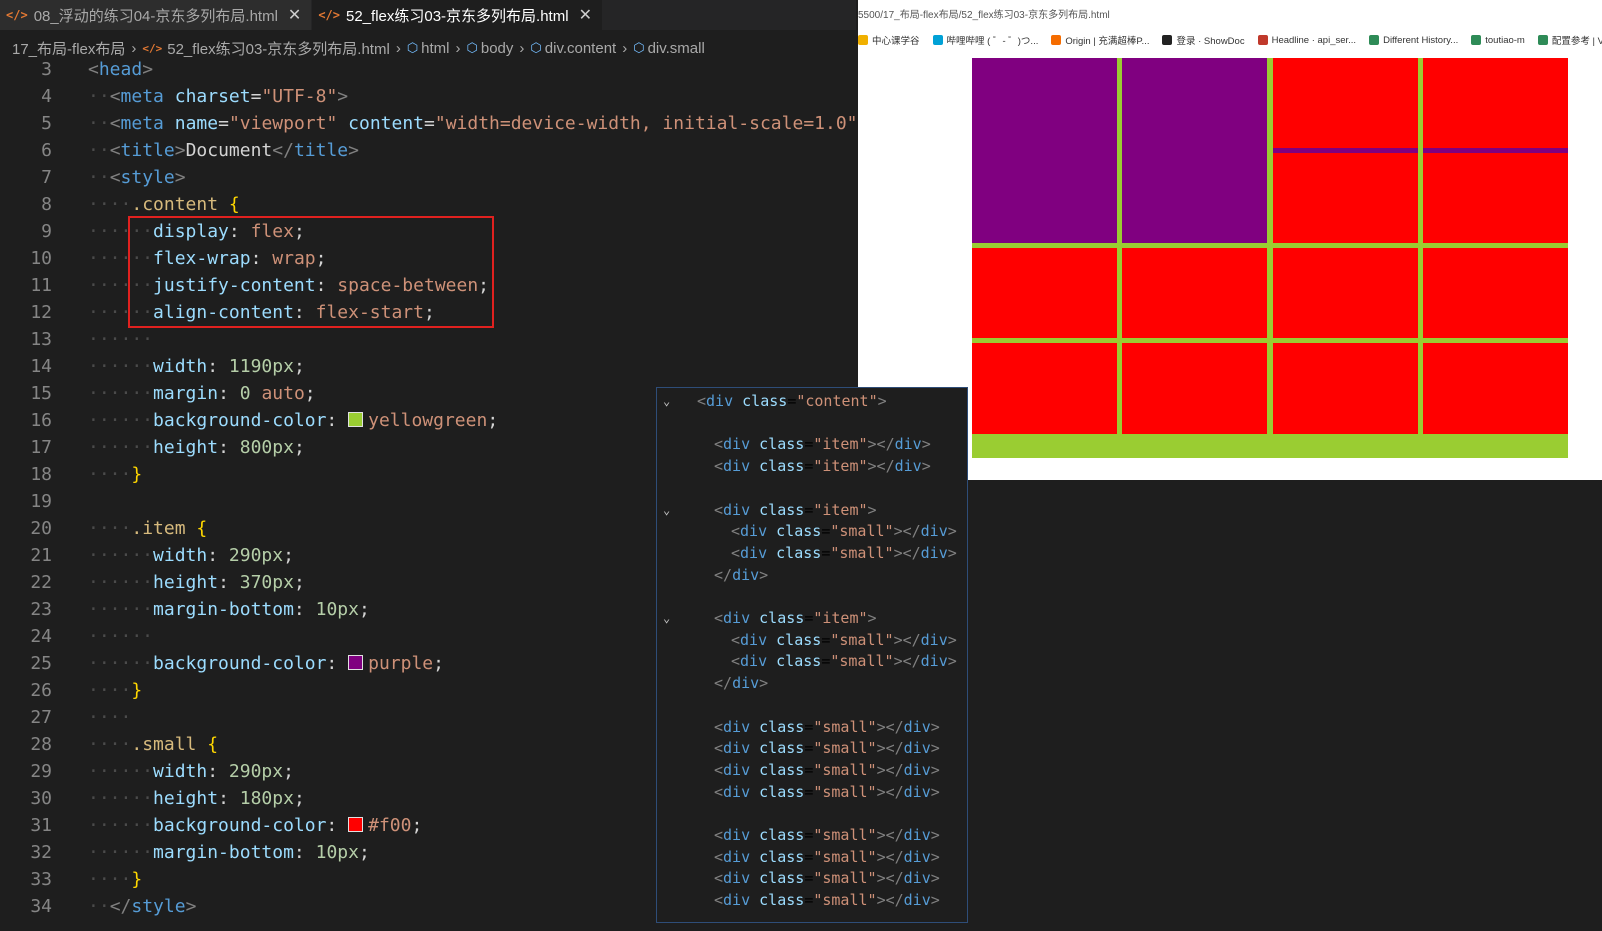 This screenshot has width=1602, height=931. Describe the element at coordinates (153, 745) in the screenshot. I see `code-text: ····.small {` at that location.